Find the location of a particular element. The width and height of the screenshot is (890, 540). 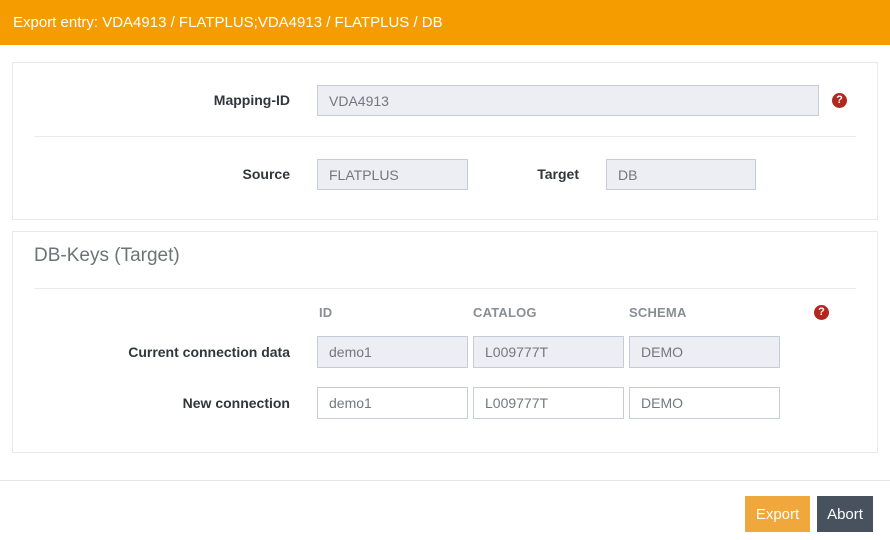

new-connection-catalog-field is located at coordinates (548, 403).